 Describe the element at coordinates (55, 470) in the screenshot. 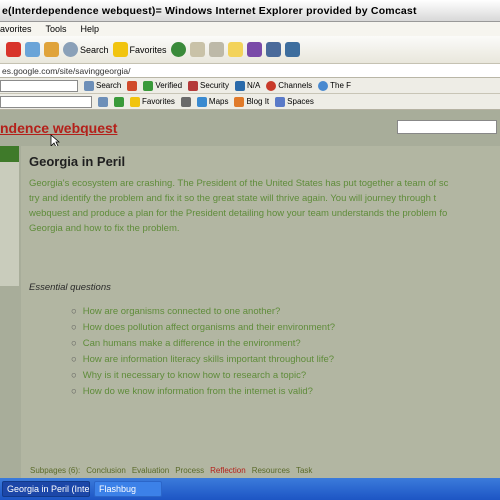

I see `subpages-label: Subpages (6):` at that location.